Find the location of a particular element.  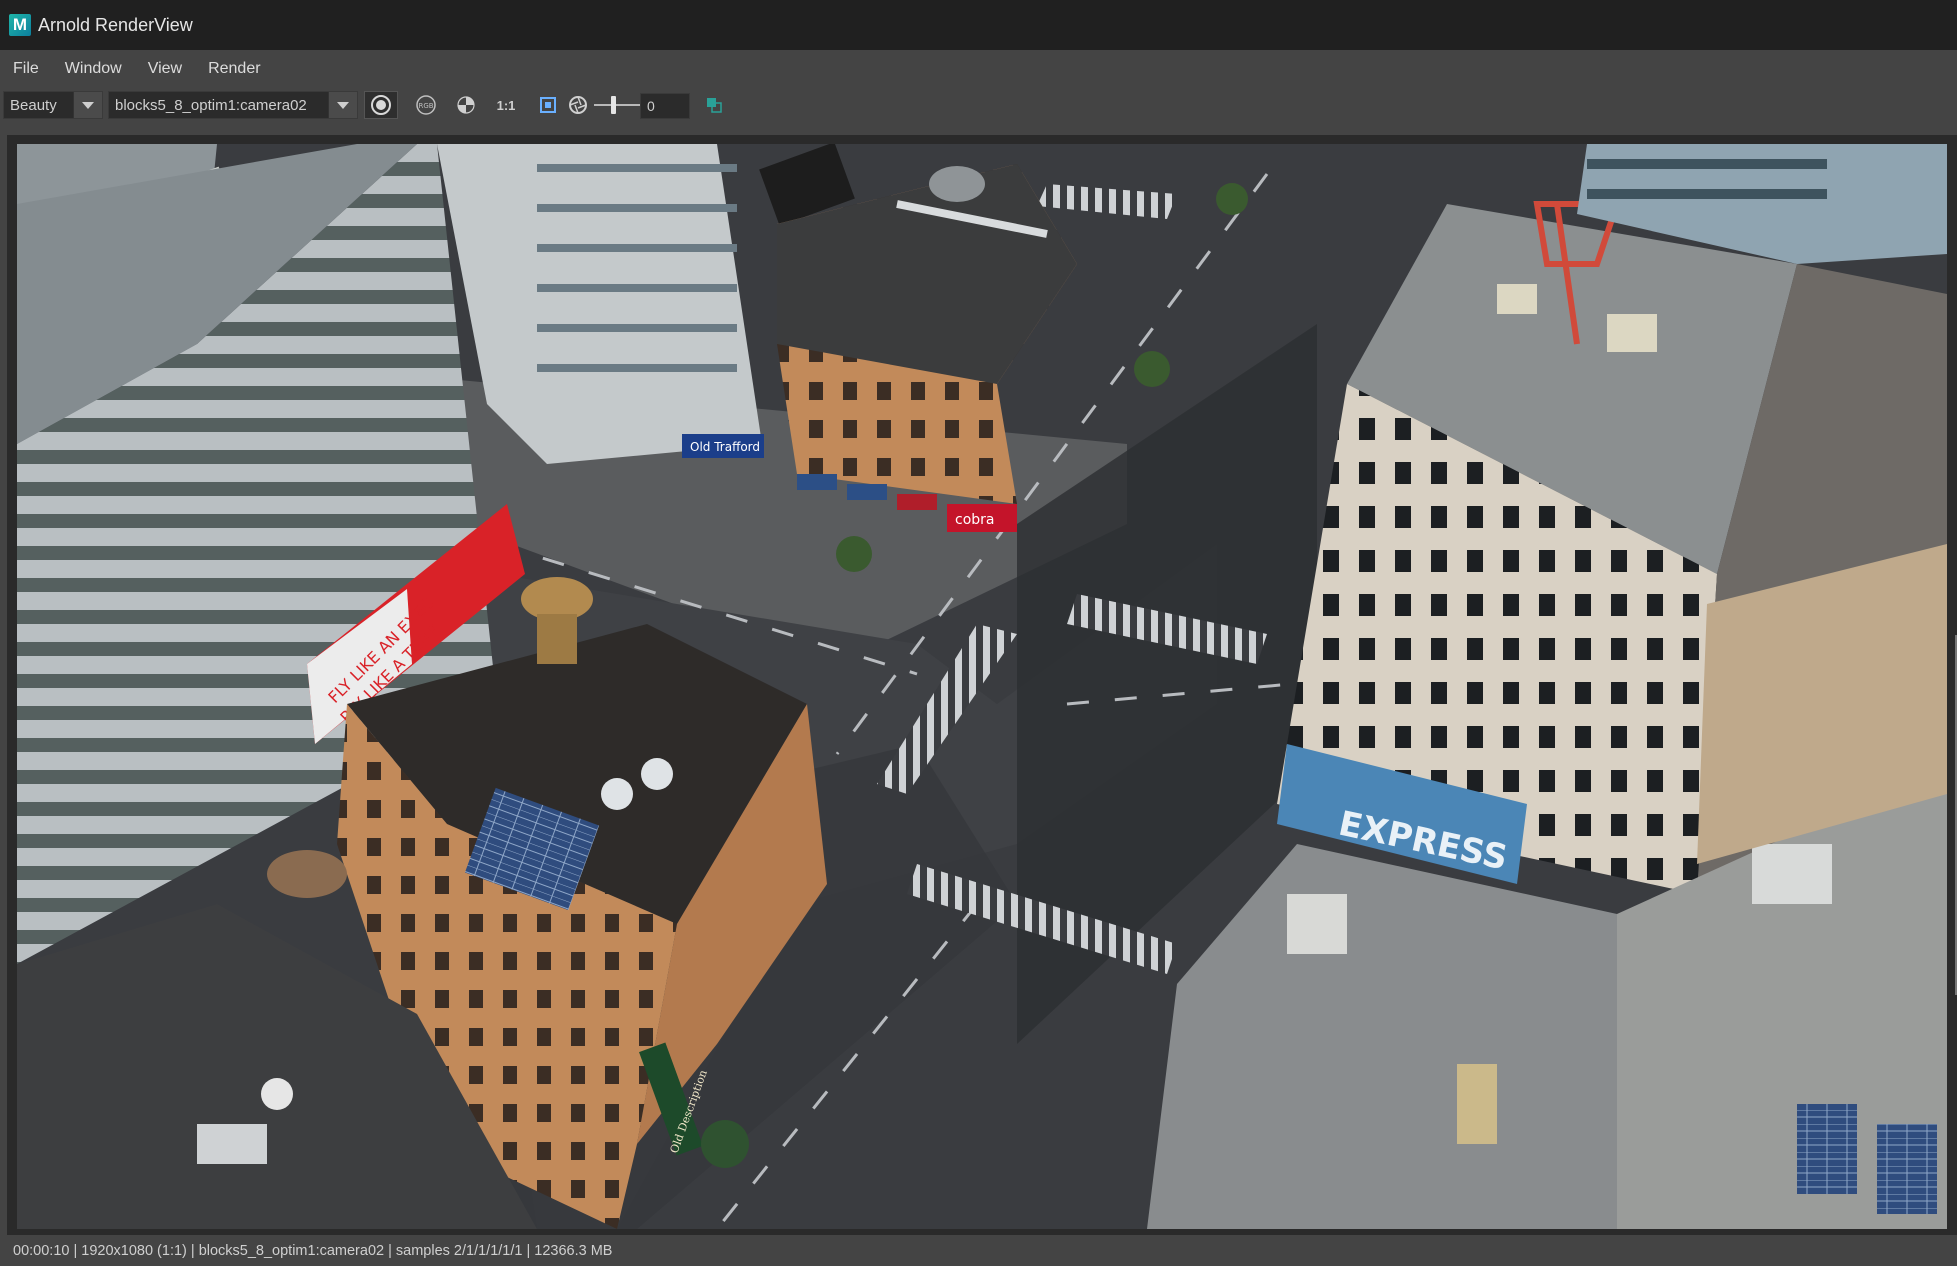

rgb-channel-button: RGB is located at coordinates (426, 105).